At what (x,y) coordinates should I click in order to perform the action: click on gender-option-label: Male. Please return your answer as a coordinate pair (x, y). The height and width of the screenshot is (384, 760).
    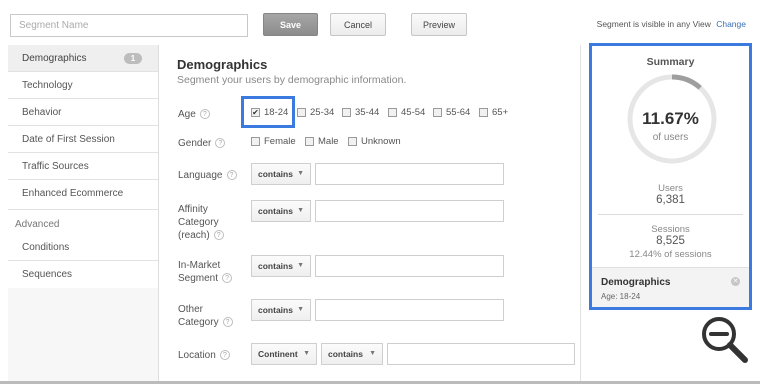
    Looking at the image, I should click on (328, 141).